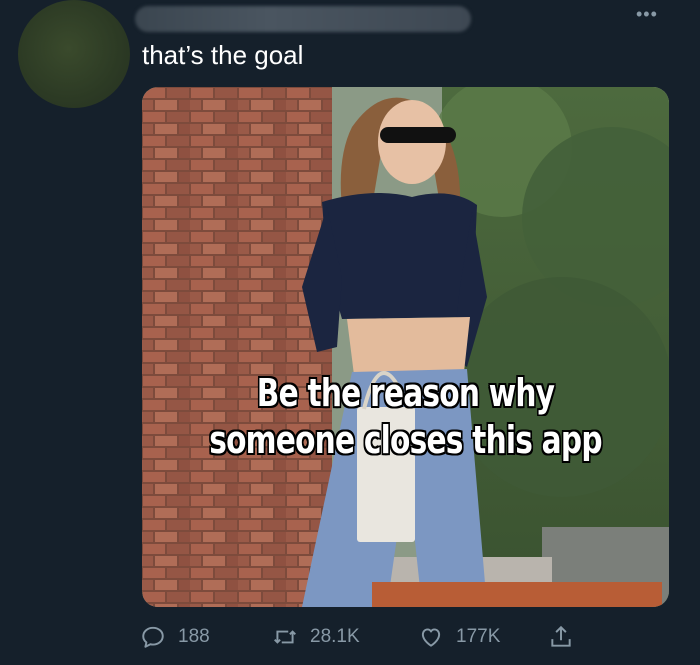 The height and width of the screenshot is (665, 700). What do you see at coordinates (153, 637) in the screenshot?
I see `reply-icon` at bounding box center [153, 637].